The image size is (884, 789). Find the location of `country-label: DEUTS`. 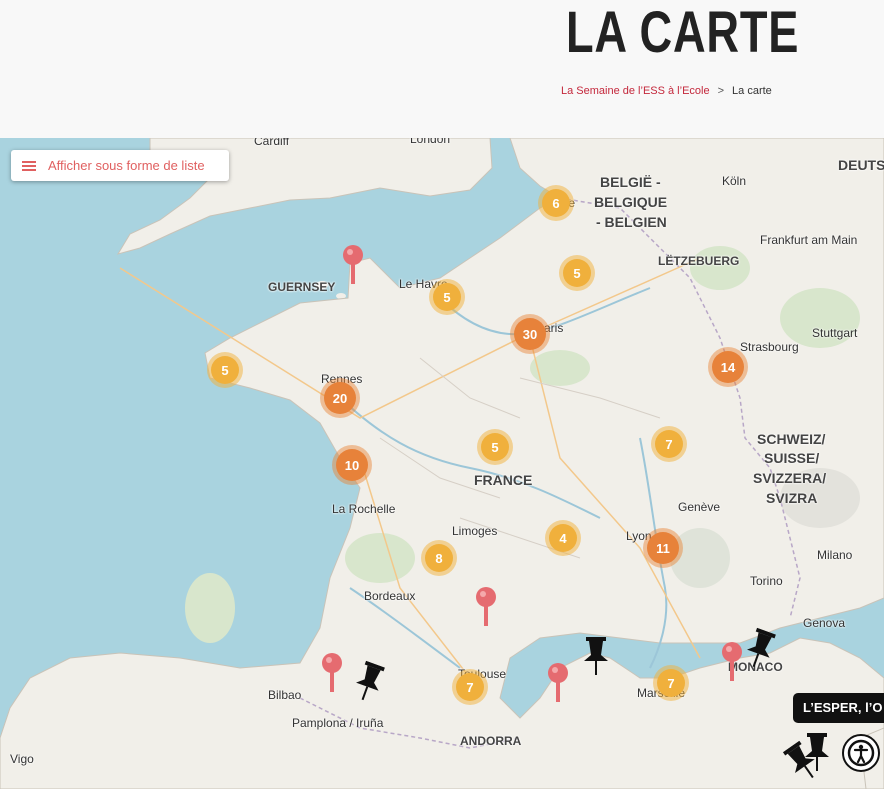

country-label: DEUTS is located at coordinates (861, 165).